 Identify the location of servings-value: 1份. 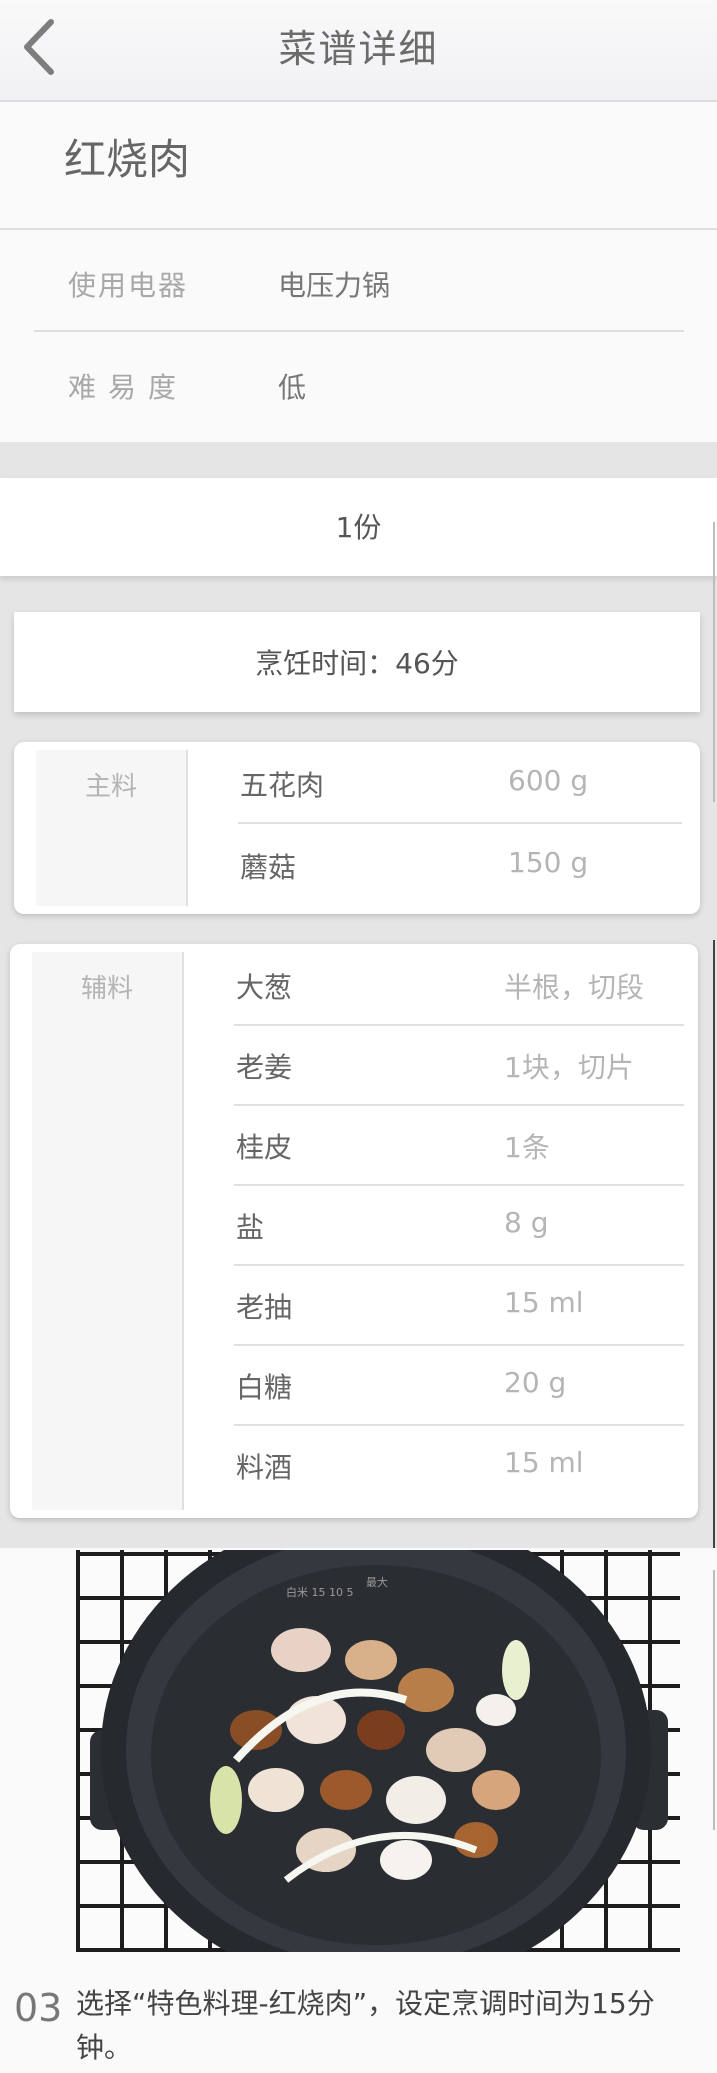
(358, 527).